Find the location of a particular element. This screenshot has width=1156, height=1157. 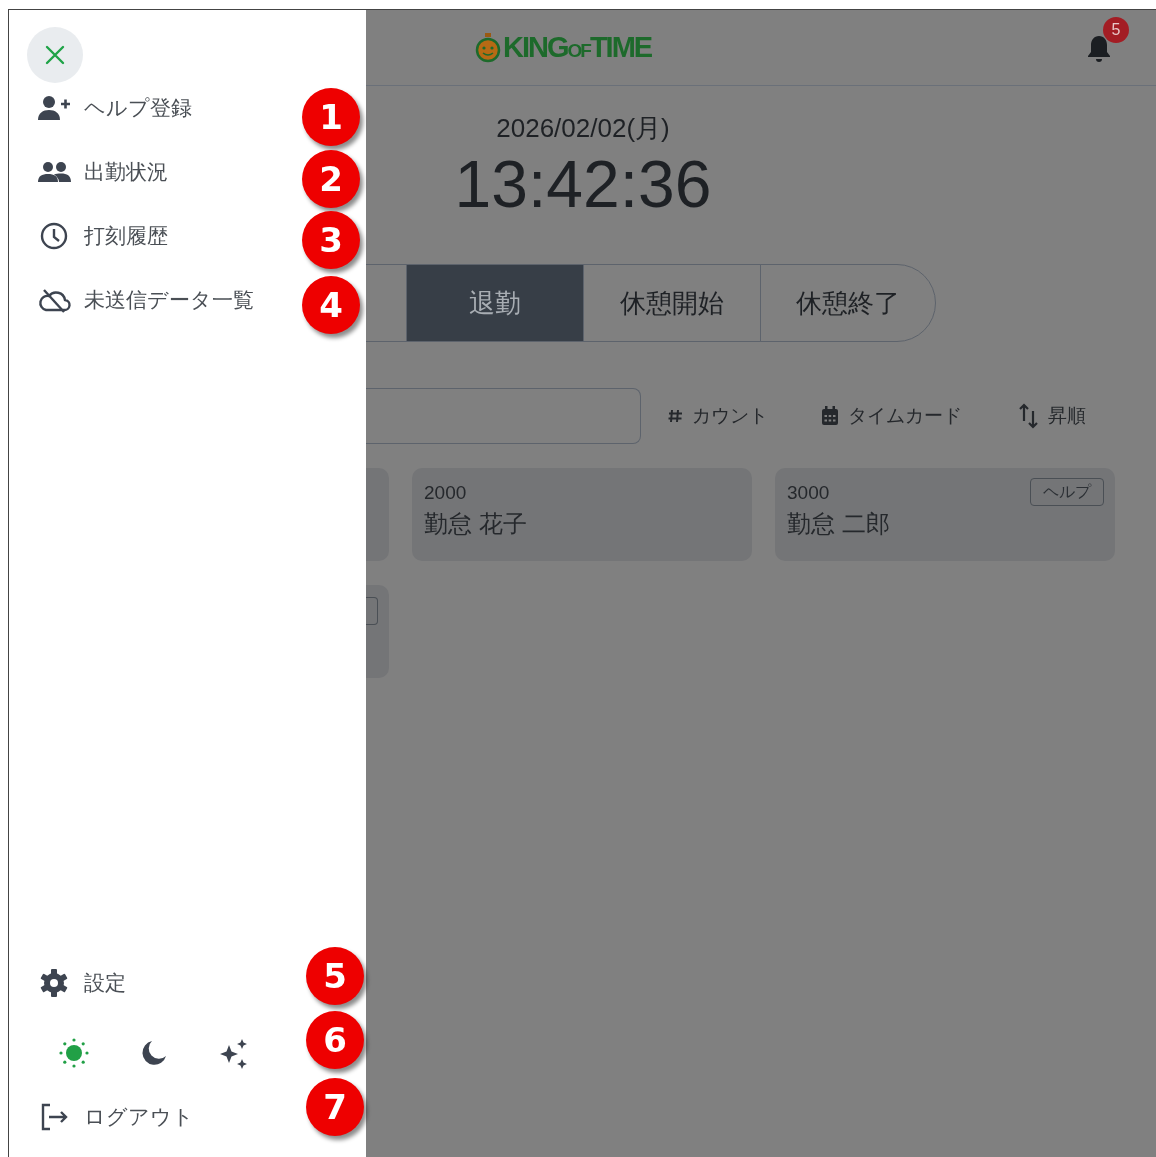

callout-marker: 4 is located at coordinates (331, 305).